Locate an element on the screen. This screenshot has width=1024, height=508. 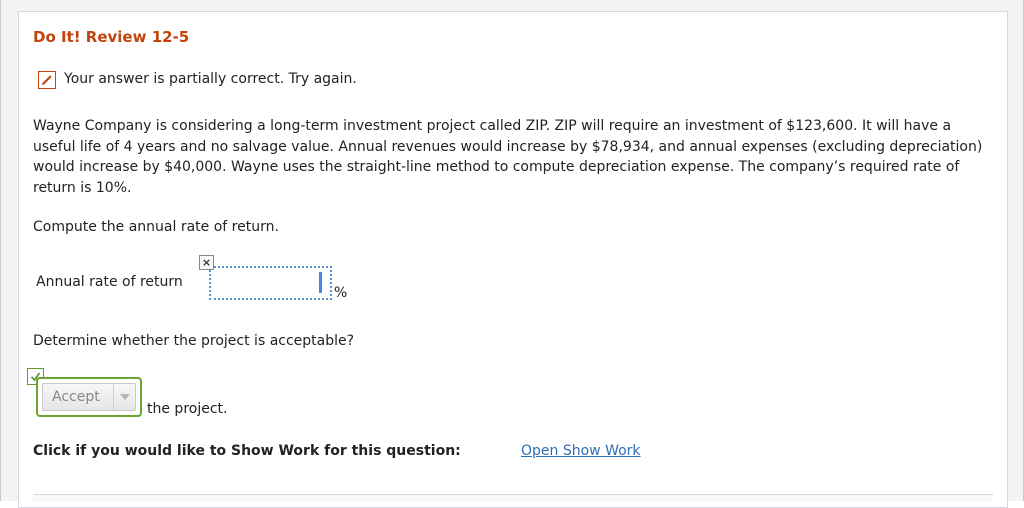
page-title: Do It! Review 12-5 is located at coordinates (111, 37).